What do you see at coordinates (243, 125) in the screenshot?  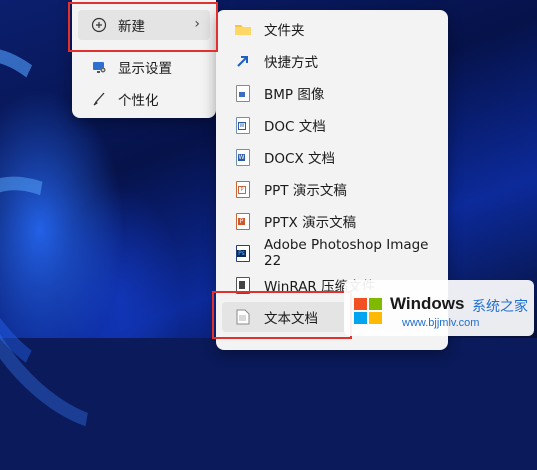 I see `doc-file-icon: W` at bounding box center [243, 125].